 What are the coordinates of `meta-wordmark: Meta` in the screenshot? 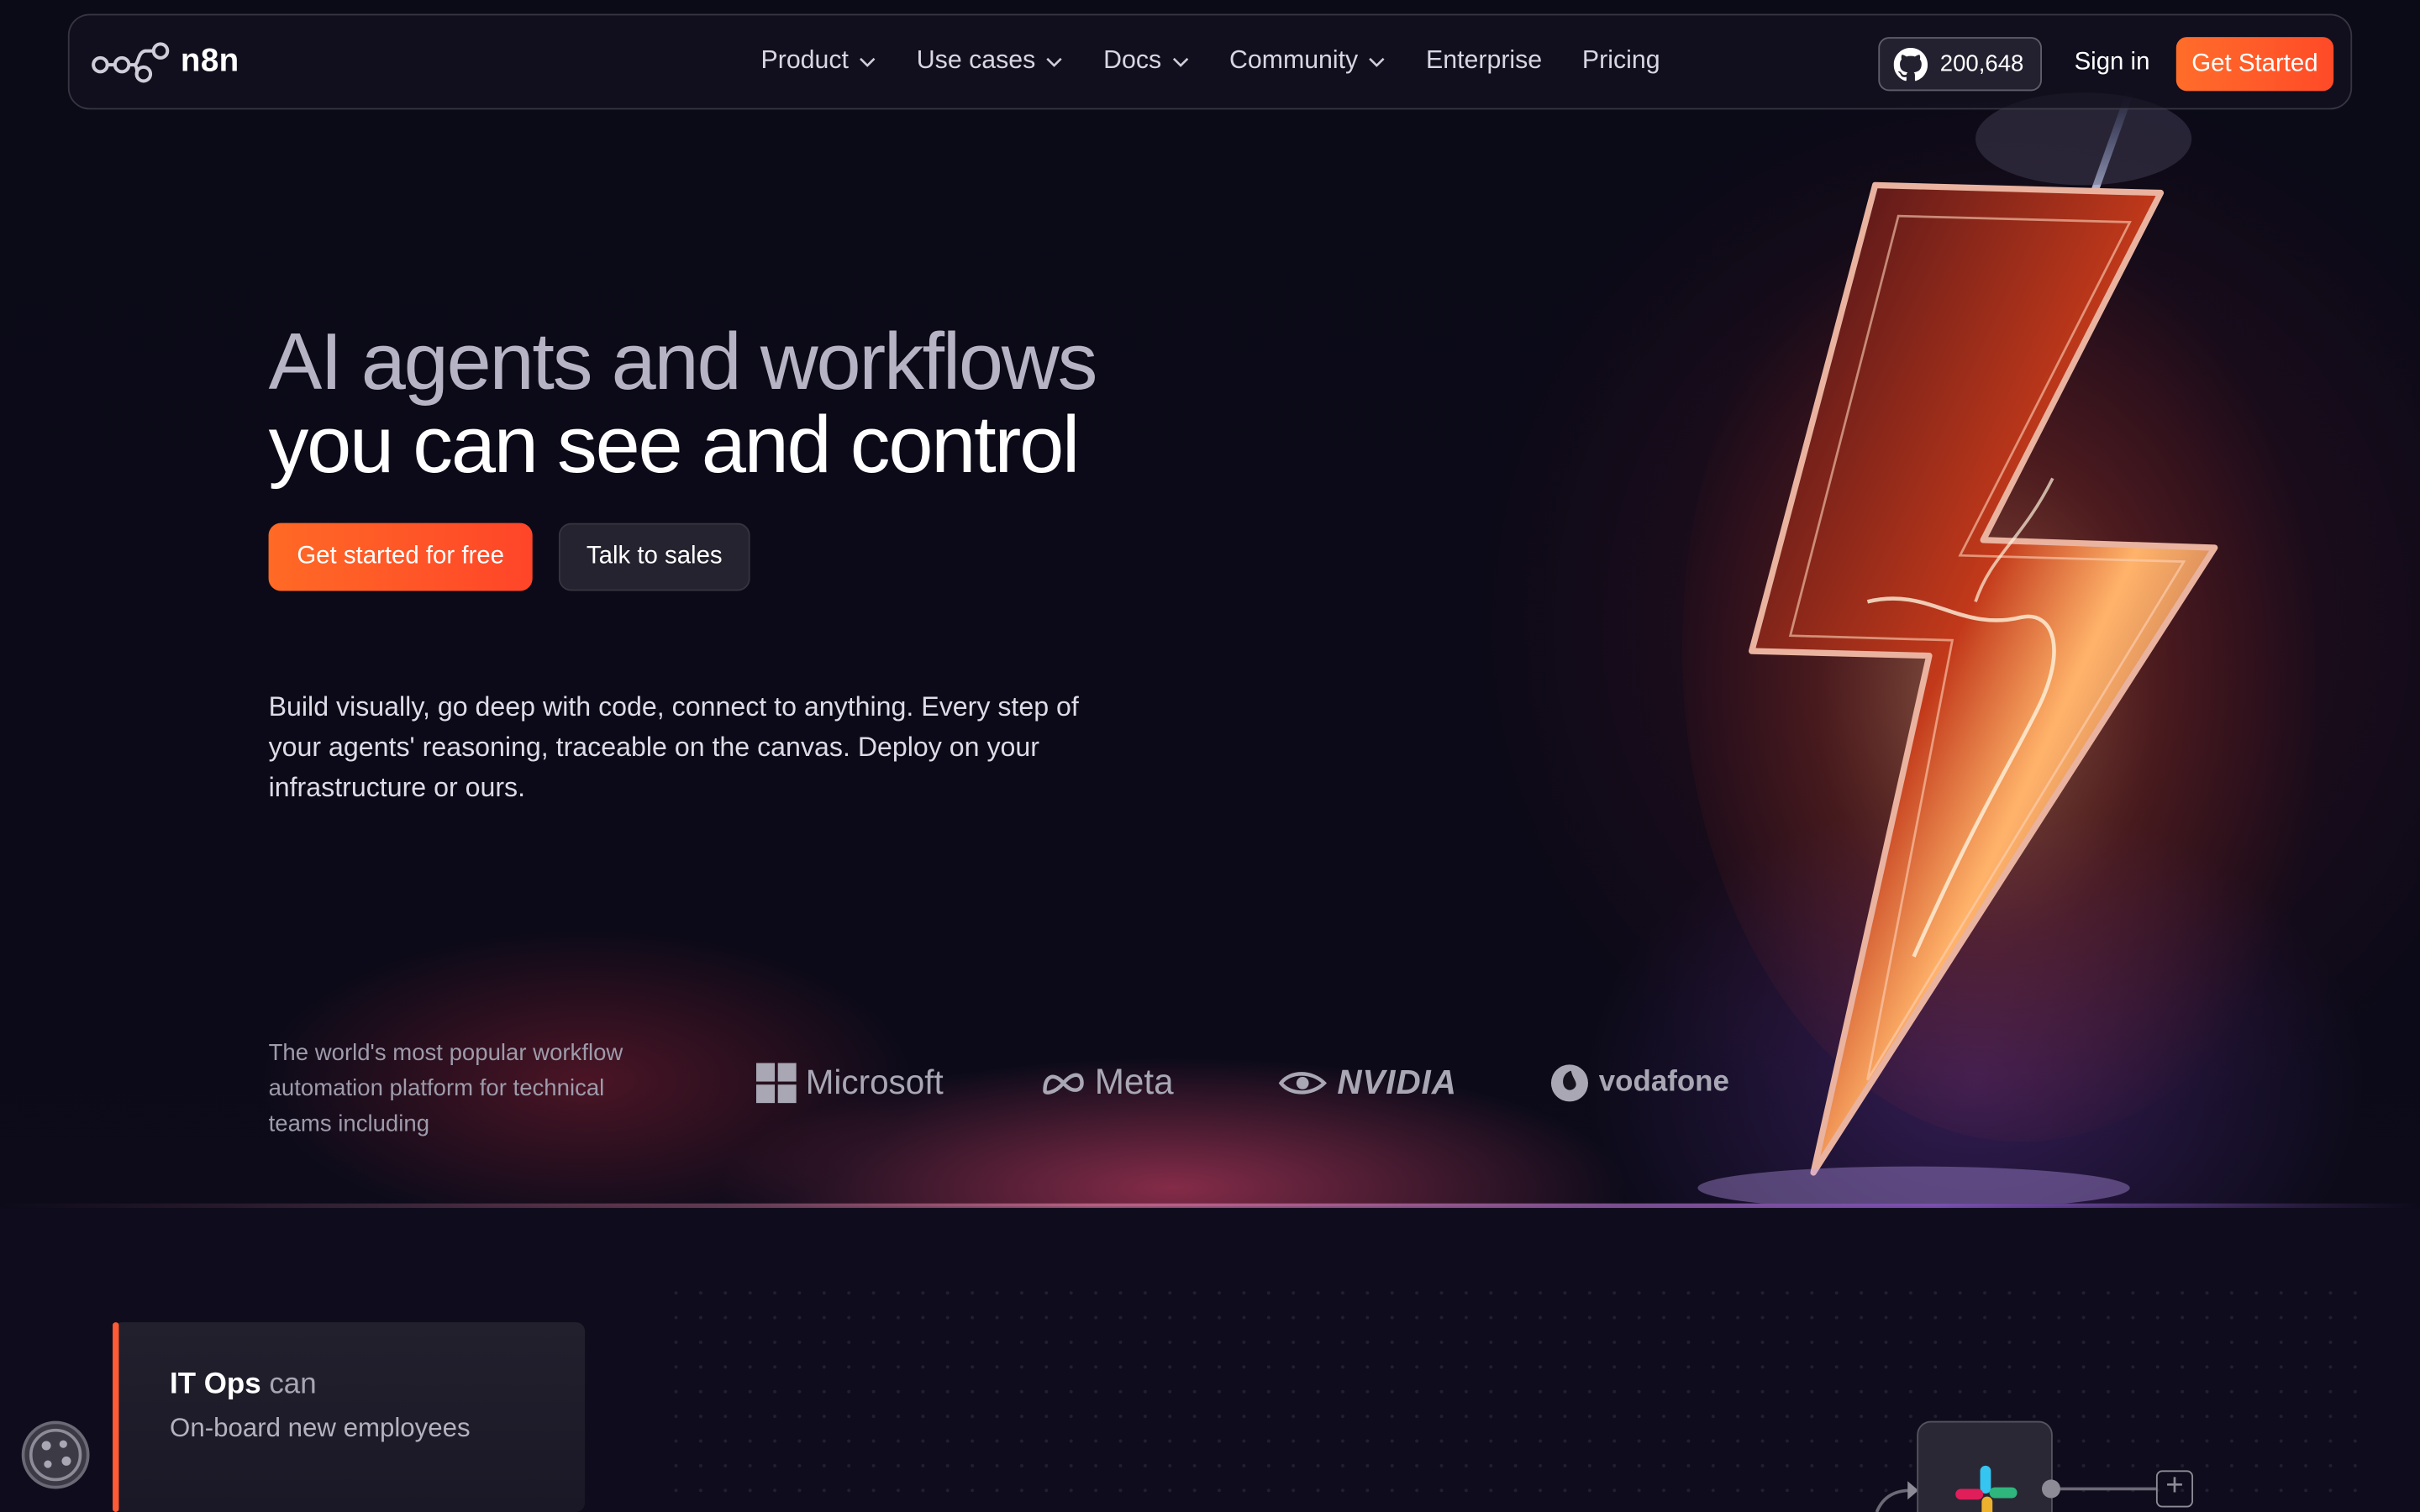 It's located at (1134, 1081).